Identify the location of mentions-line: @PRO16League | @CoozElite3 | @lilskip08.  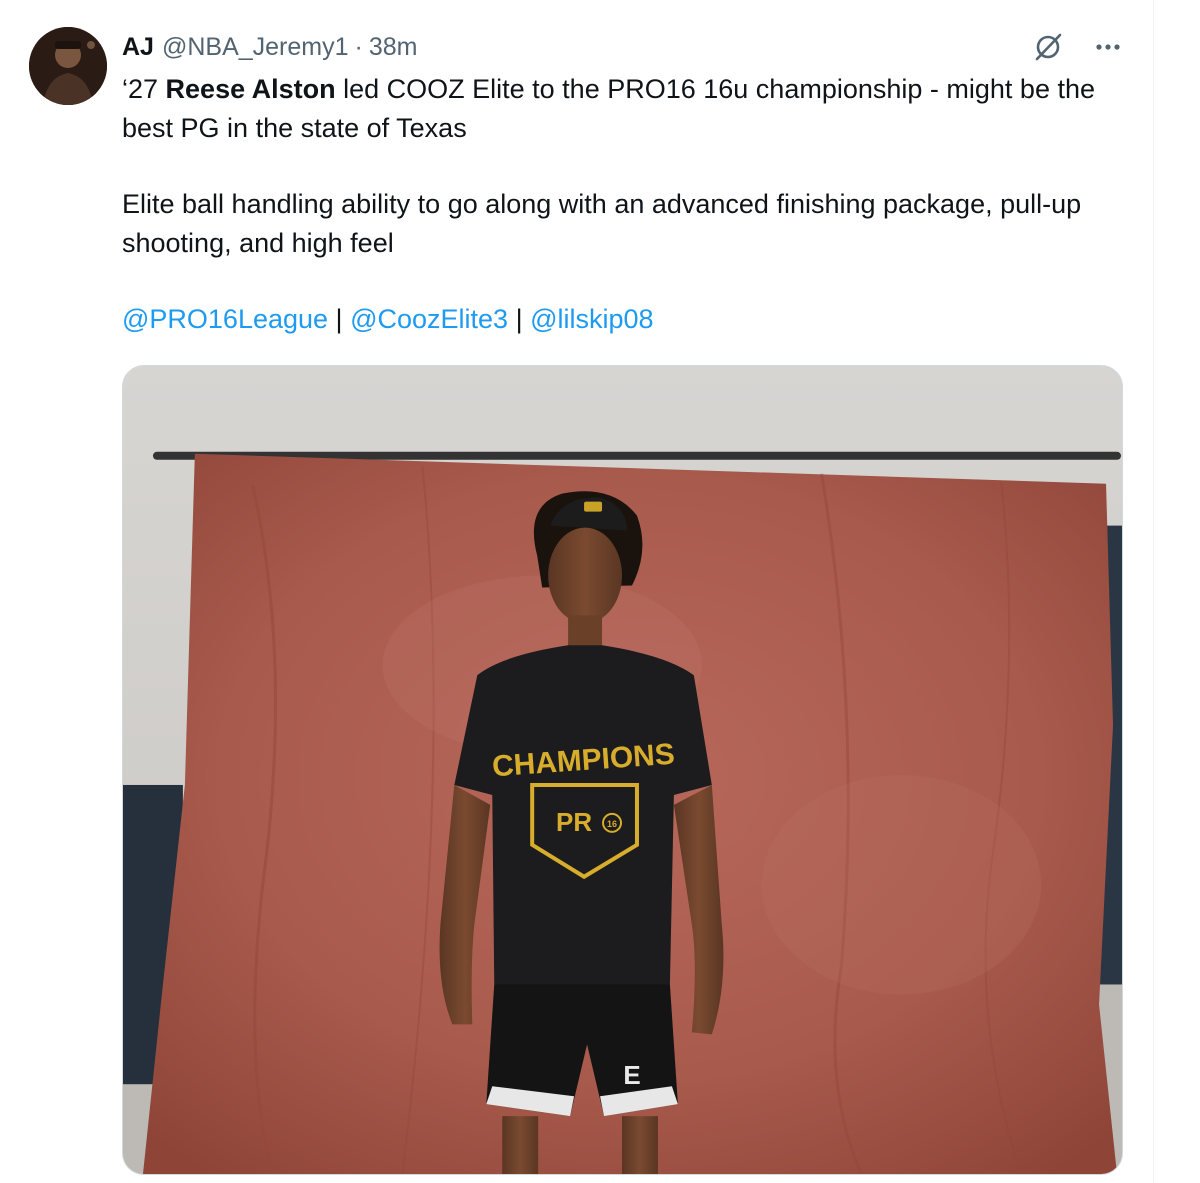
(627, 319).